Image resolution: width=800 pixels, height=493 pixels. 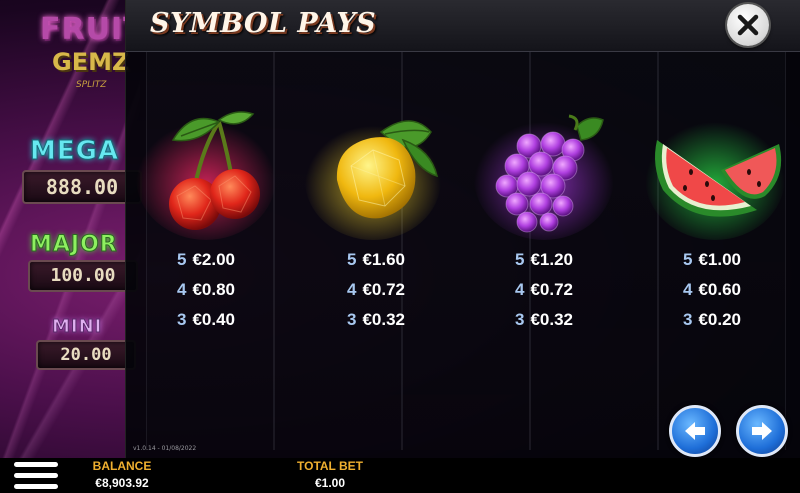 I want to click on logo-text-splitz: SPLITZ, so click(x=91, y=85).